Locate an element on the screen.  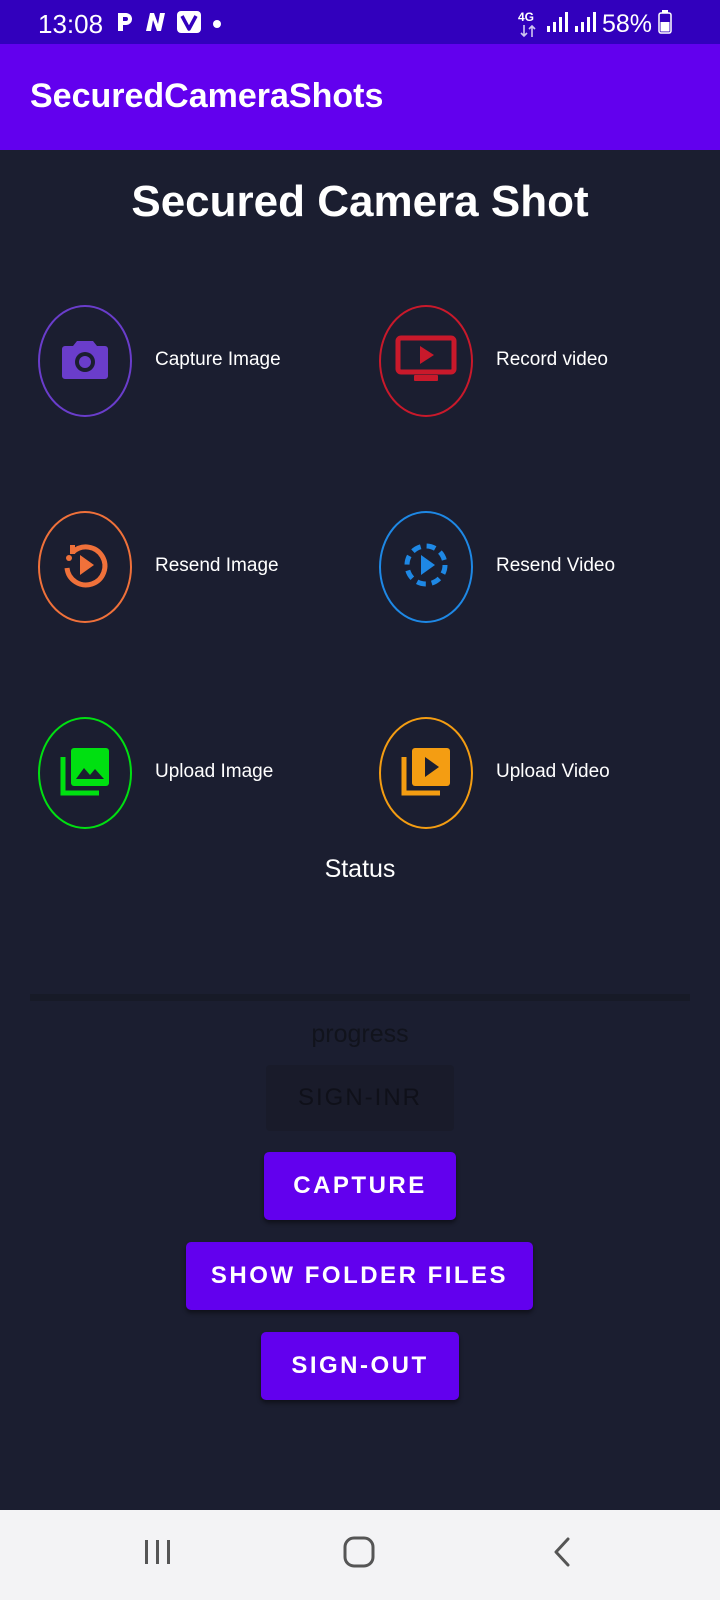
status-bar: 13:08 4G 58% is located at coordinates (360, 22).